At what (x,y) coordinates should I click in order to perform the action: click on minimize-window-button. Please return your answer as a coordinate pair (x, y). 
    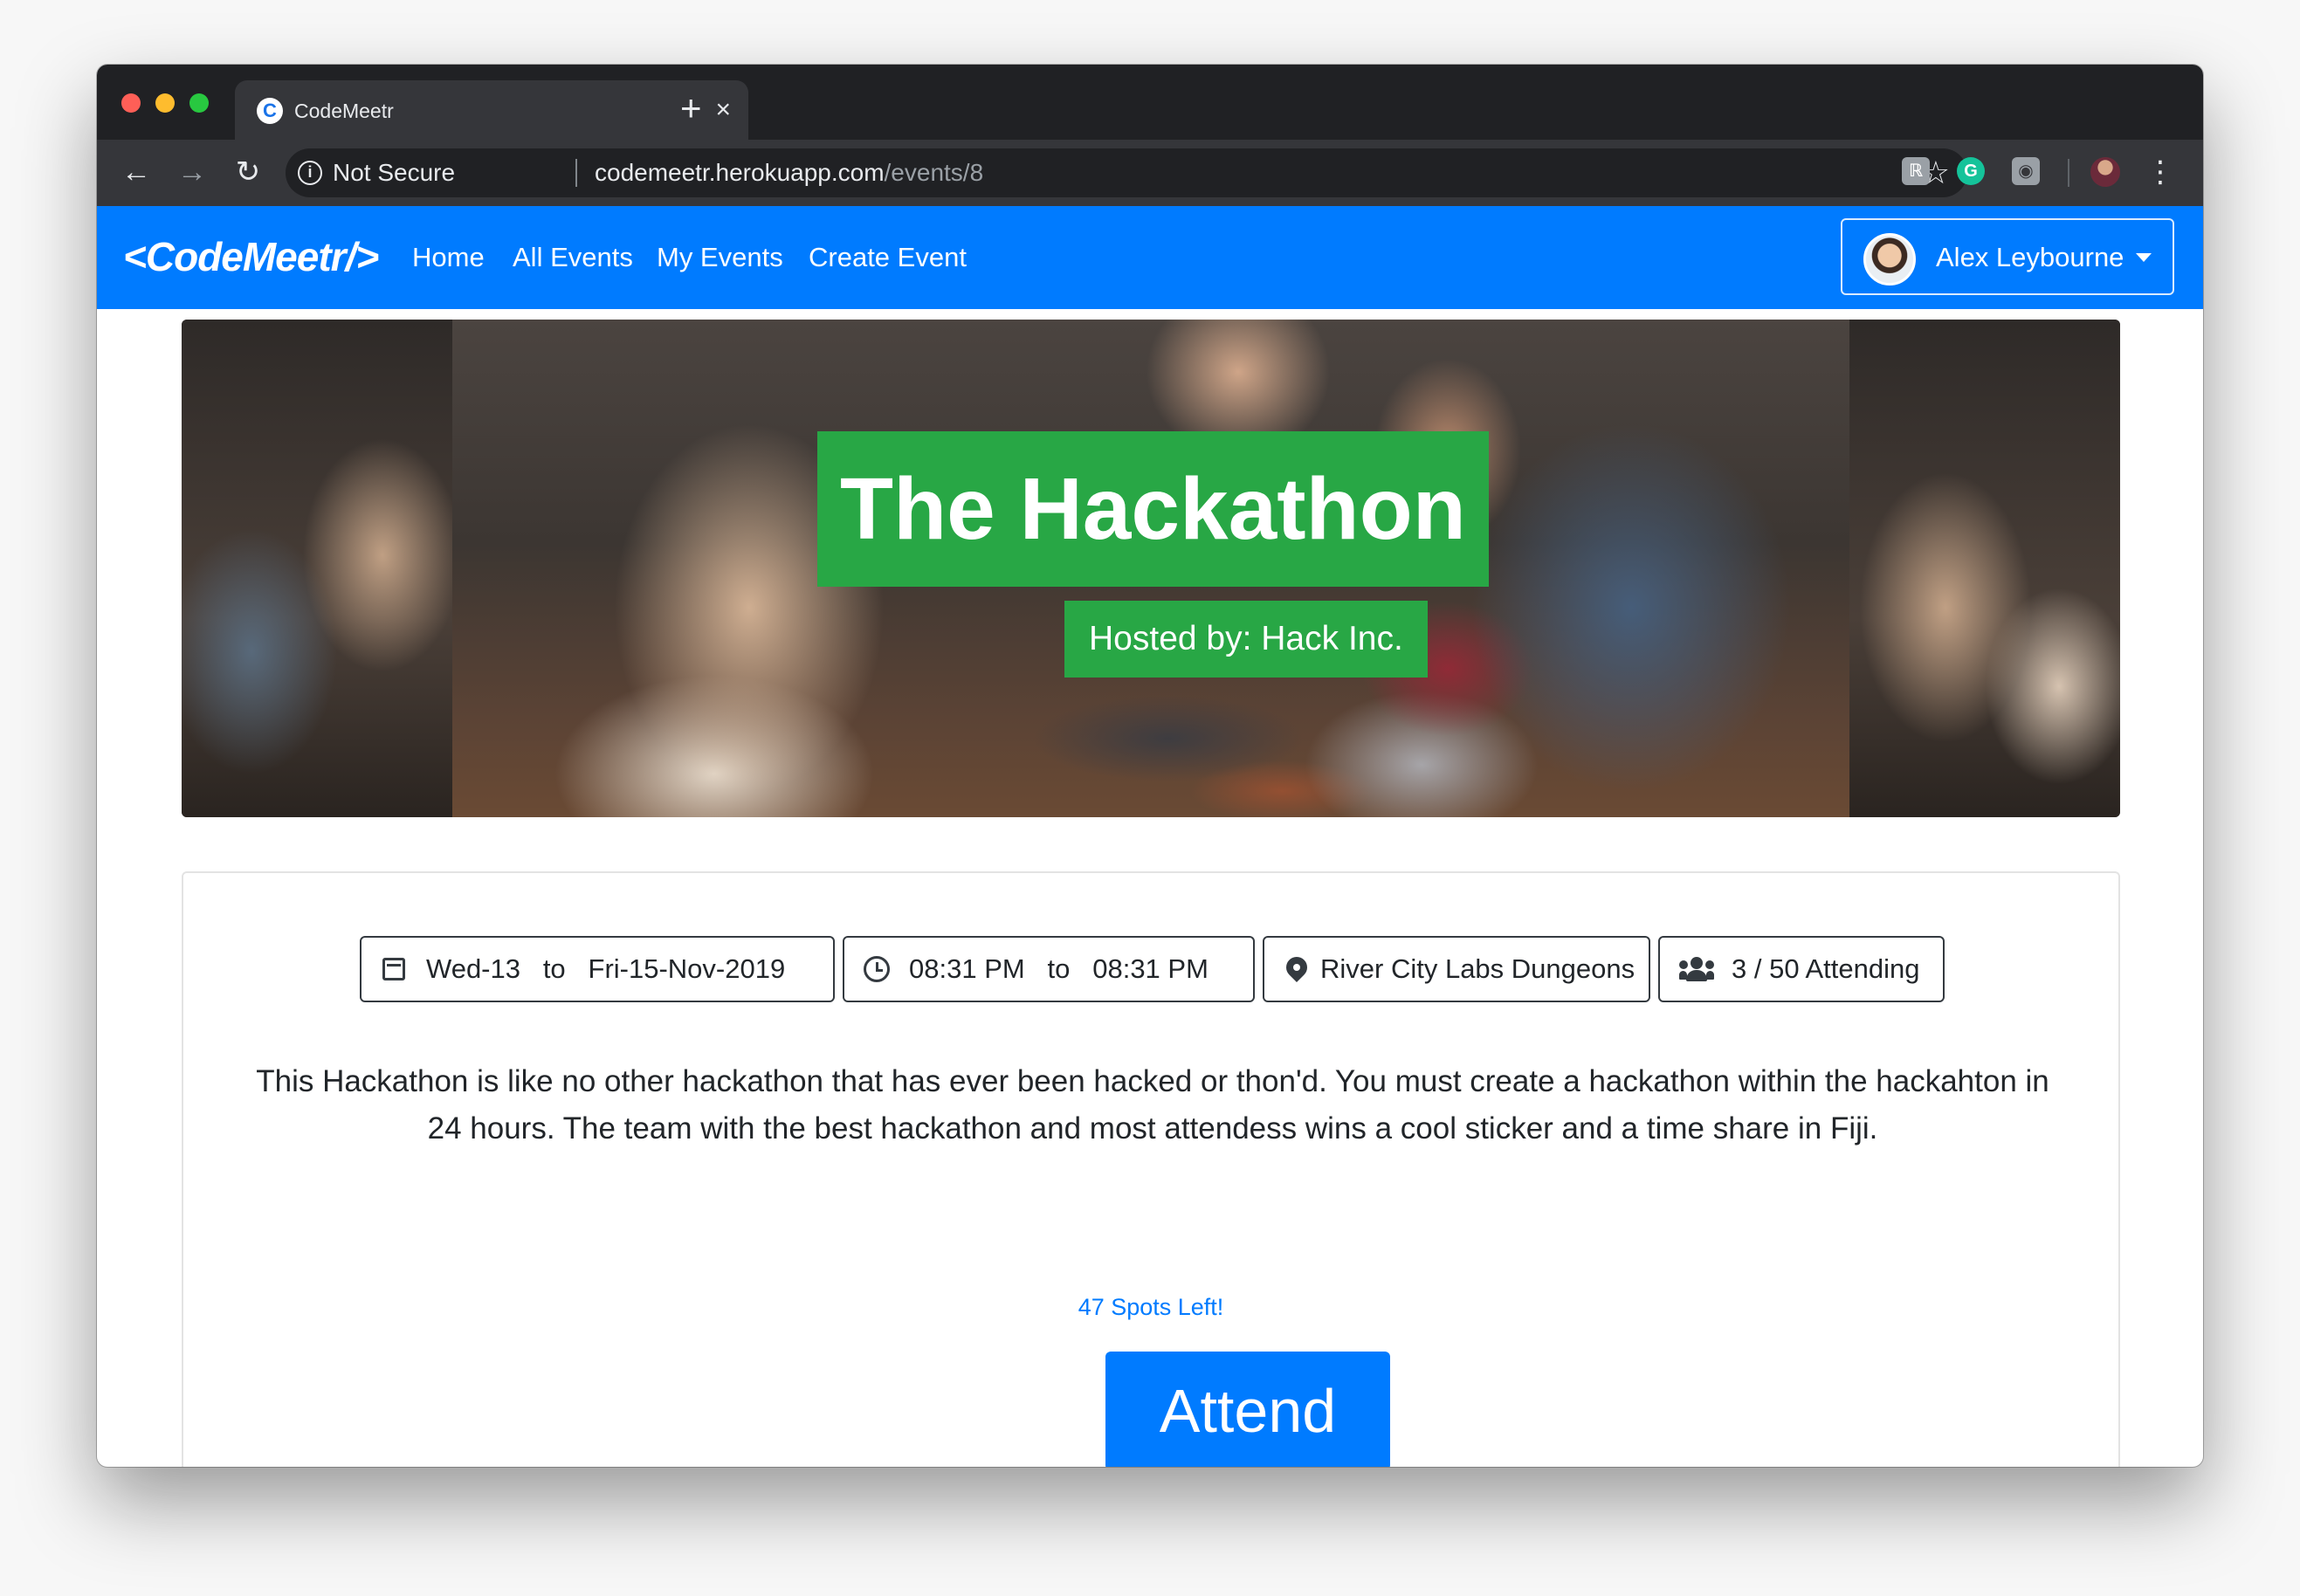
    Looking at the image, I should click on (165, 103).